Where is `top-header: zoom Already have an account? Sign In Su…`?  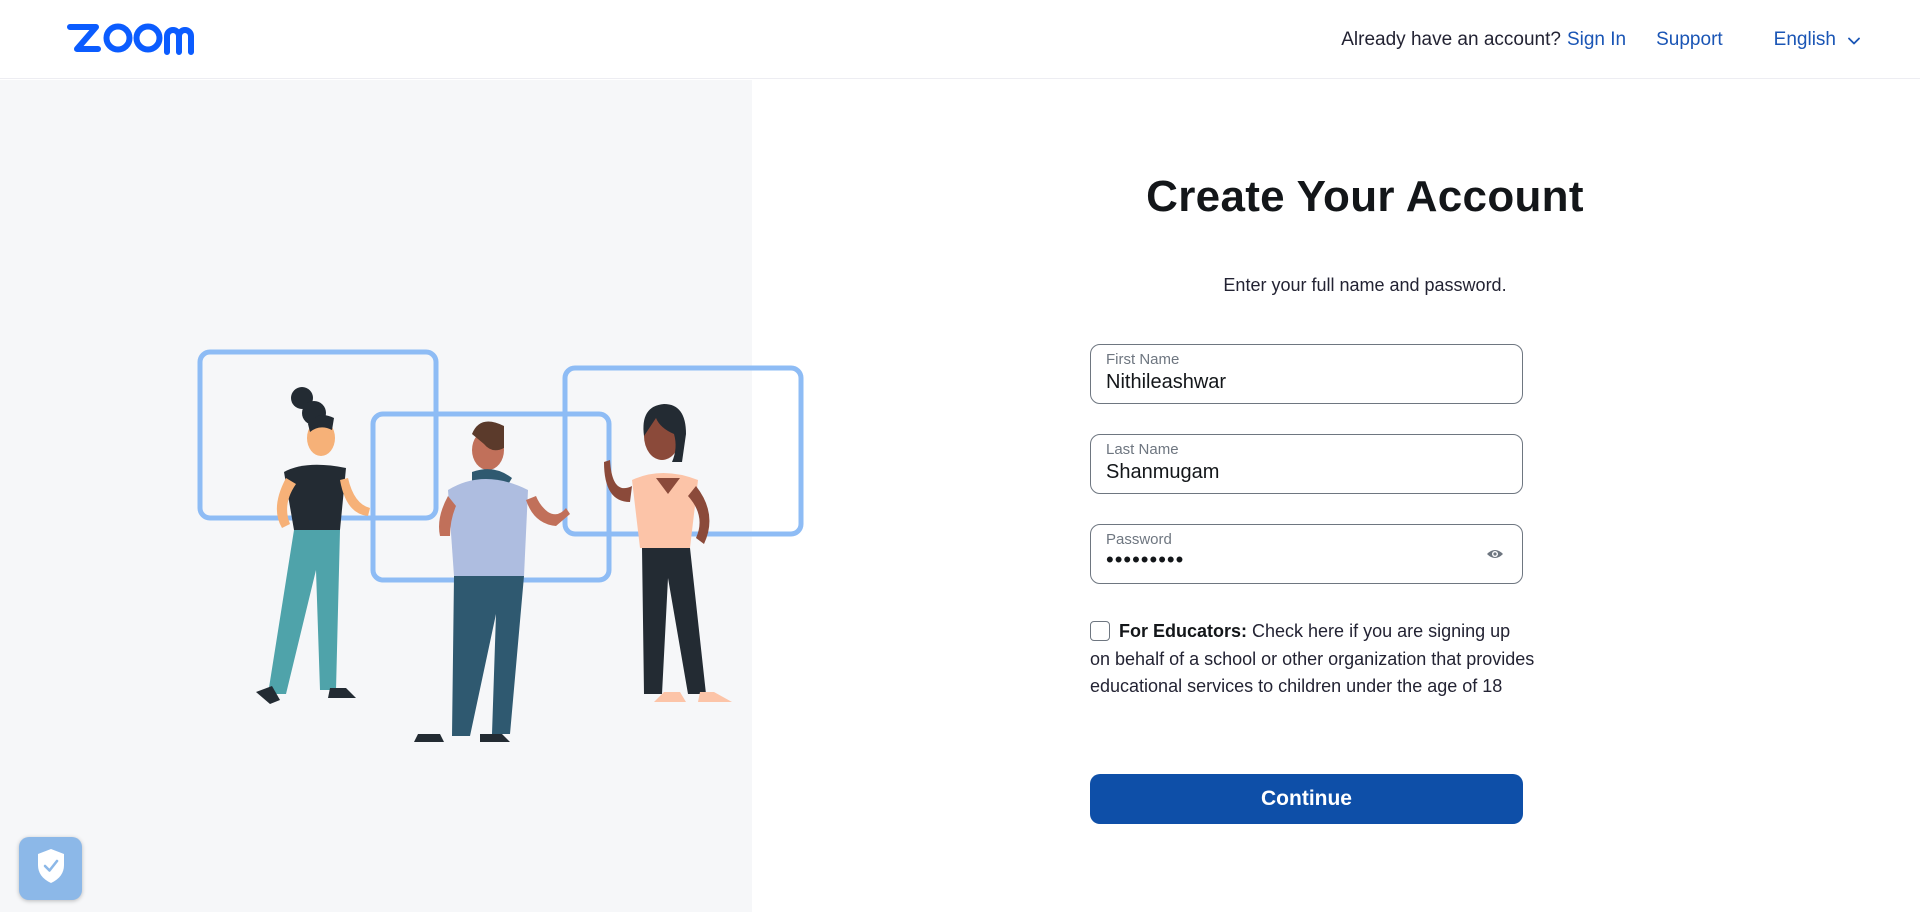
top-header: zoom Already have an account? Sign In Su… is located at coordinates (960, 39).